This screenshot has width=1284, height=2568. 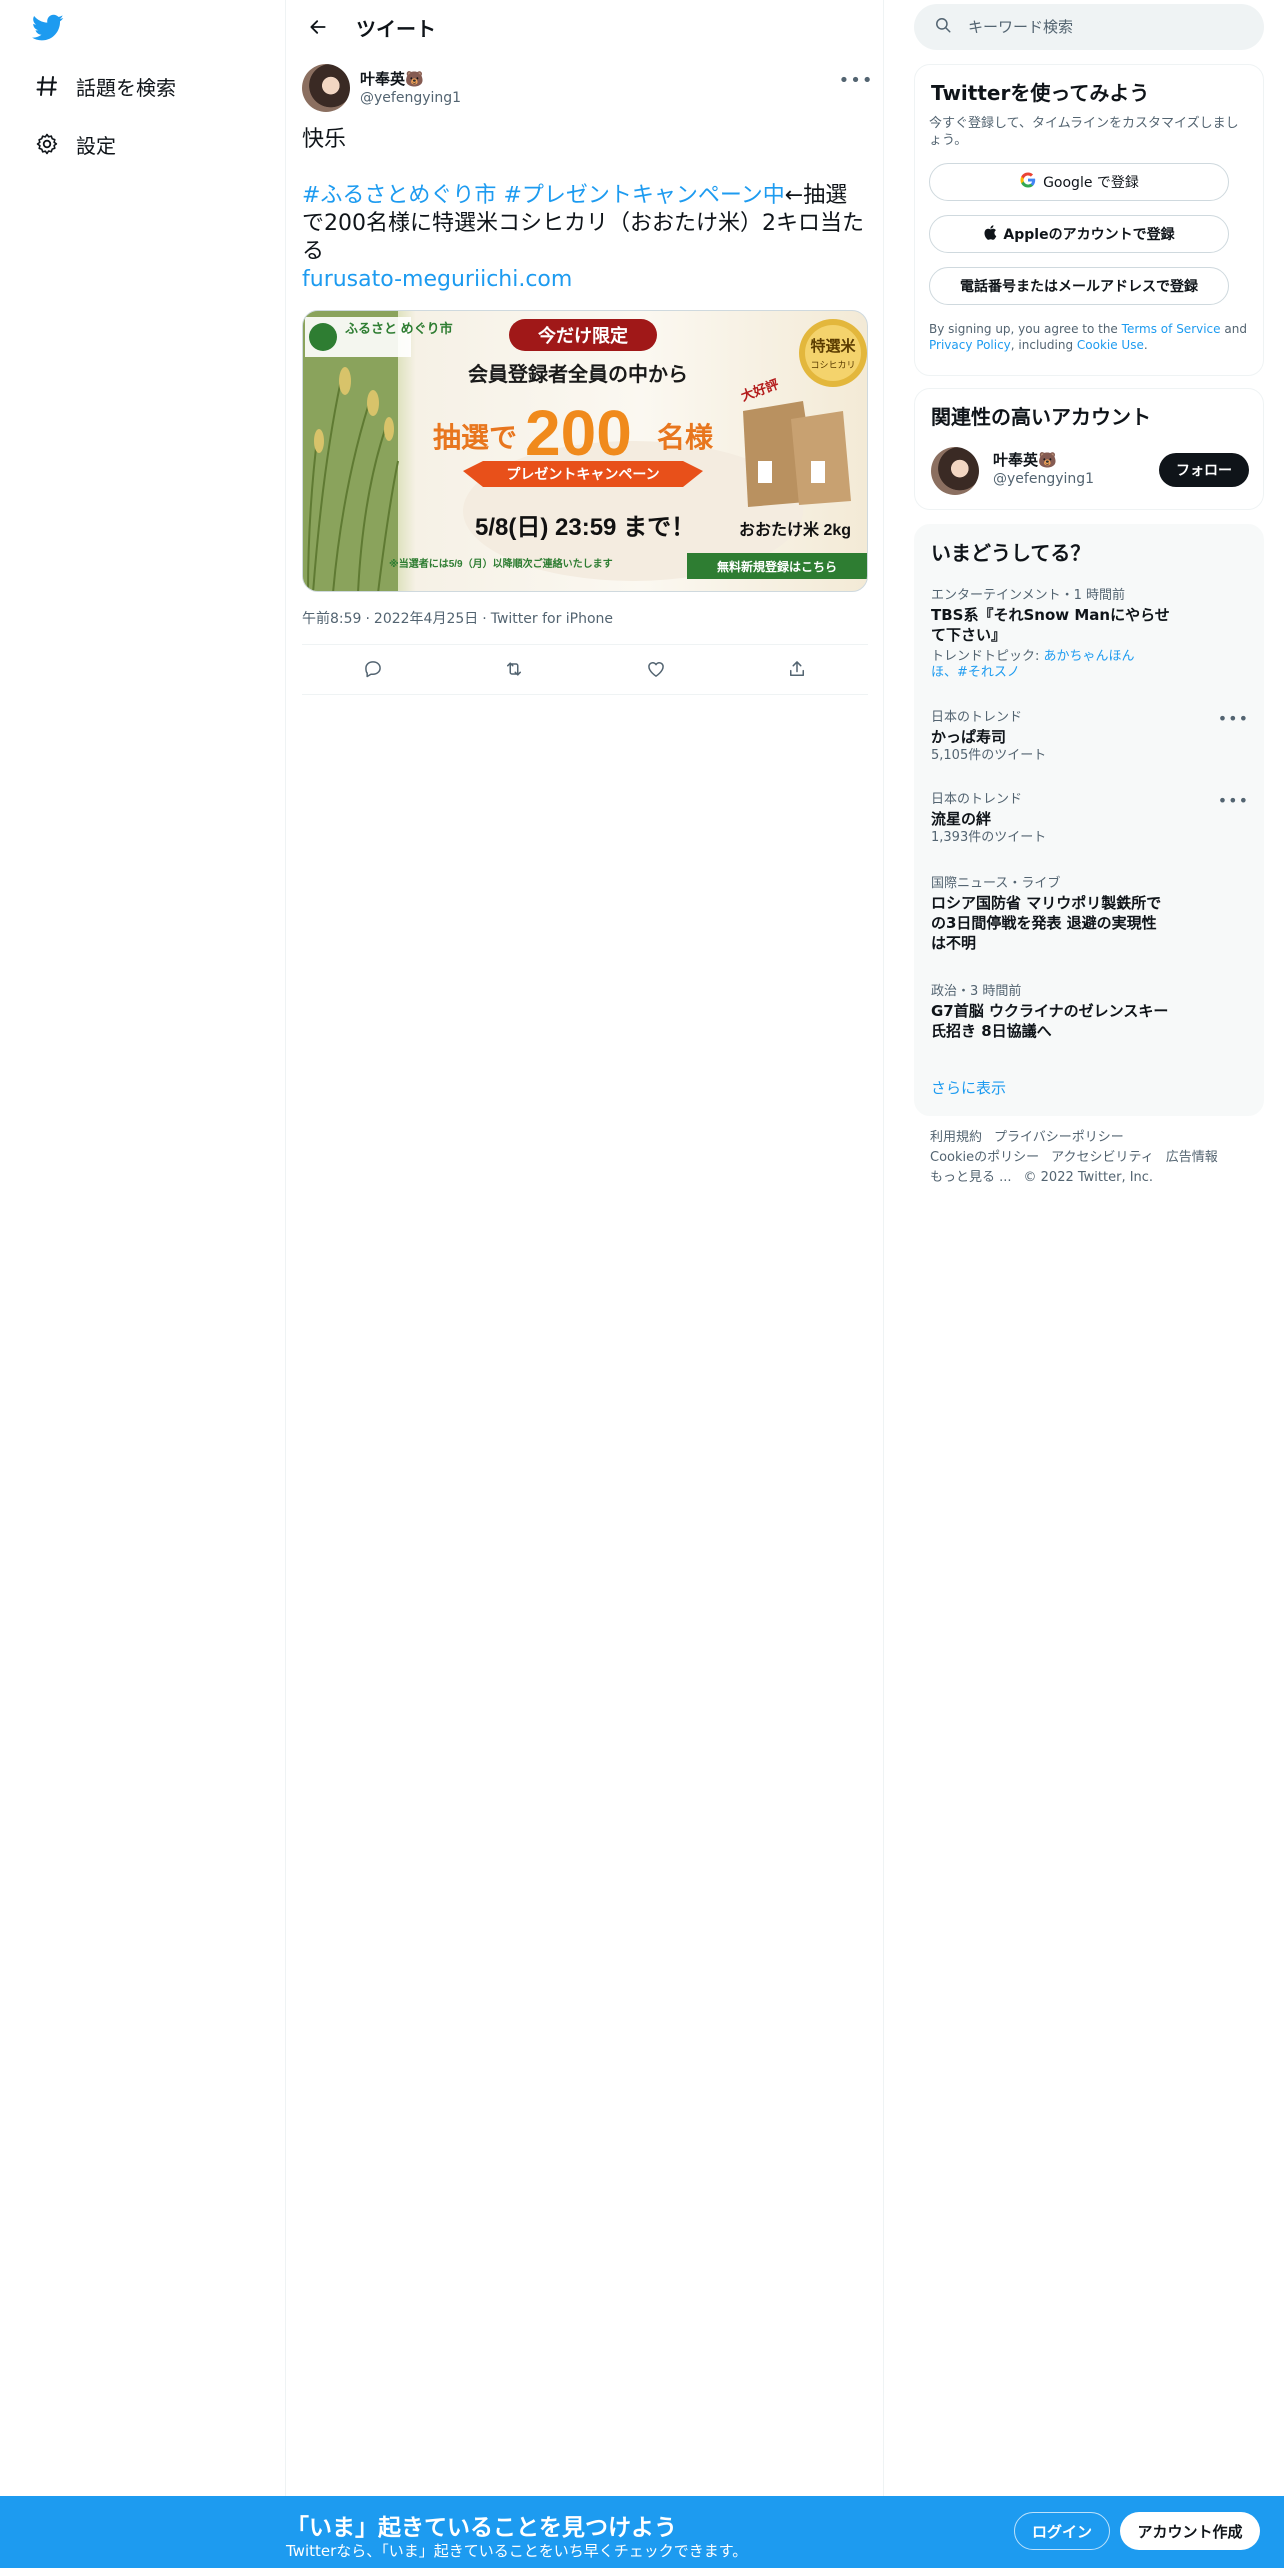 I want to click on author-handle: @yefengying1, so click(x=410, y=98).